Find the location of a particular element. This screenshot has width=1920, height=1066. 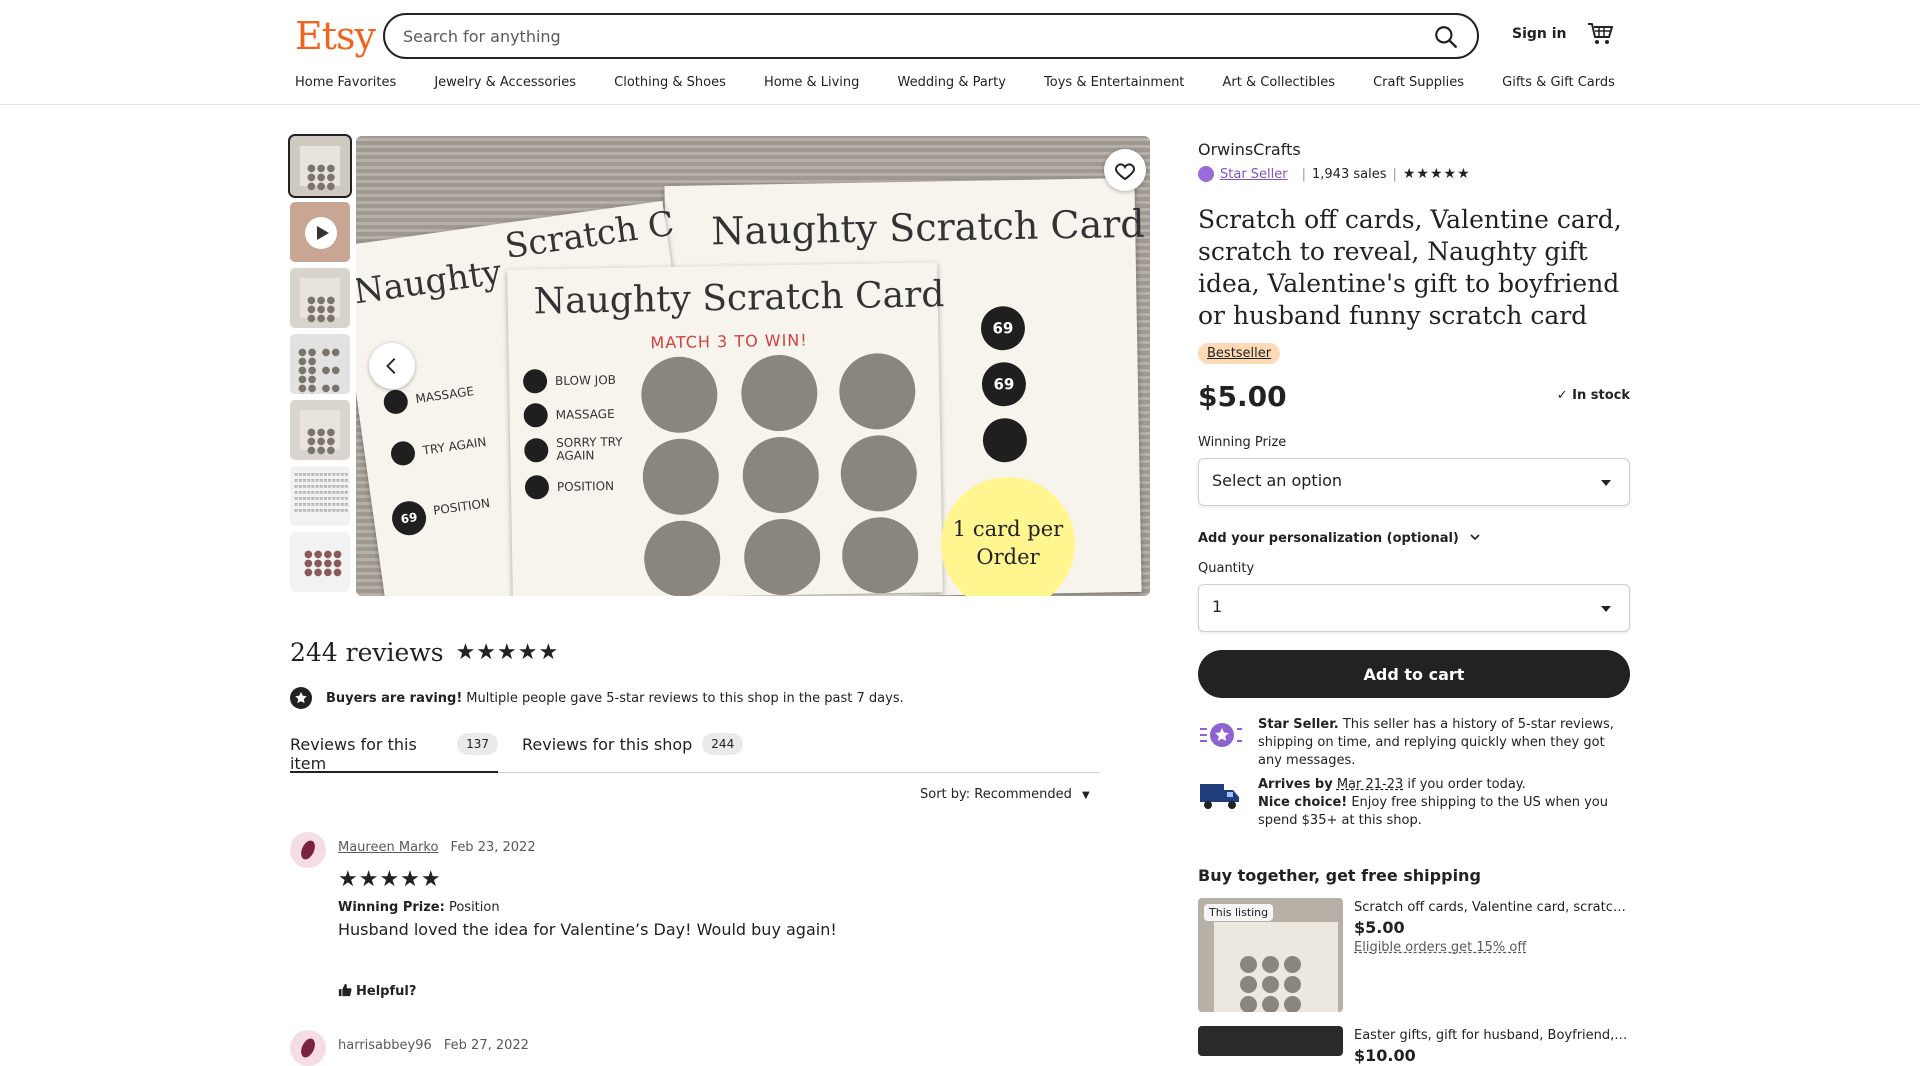

tab-count: 244 is located at coordinates (723, 744).